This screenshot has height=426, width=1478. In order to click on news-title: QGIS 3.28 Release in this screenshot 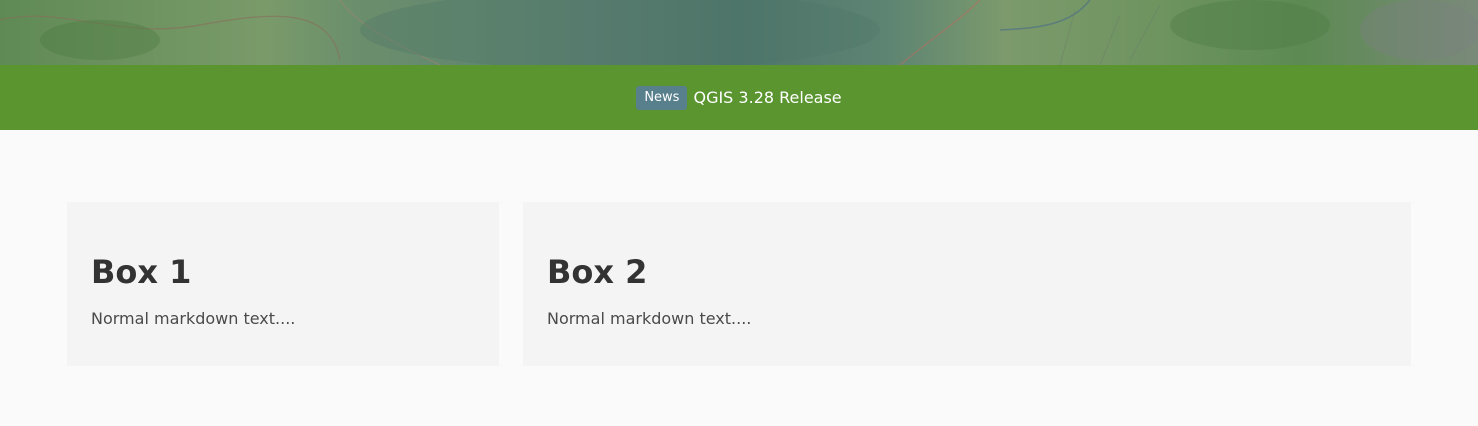, I will do `click(767, 98)`.